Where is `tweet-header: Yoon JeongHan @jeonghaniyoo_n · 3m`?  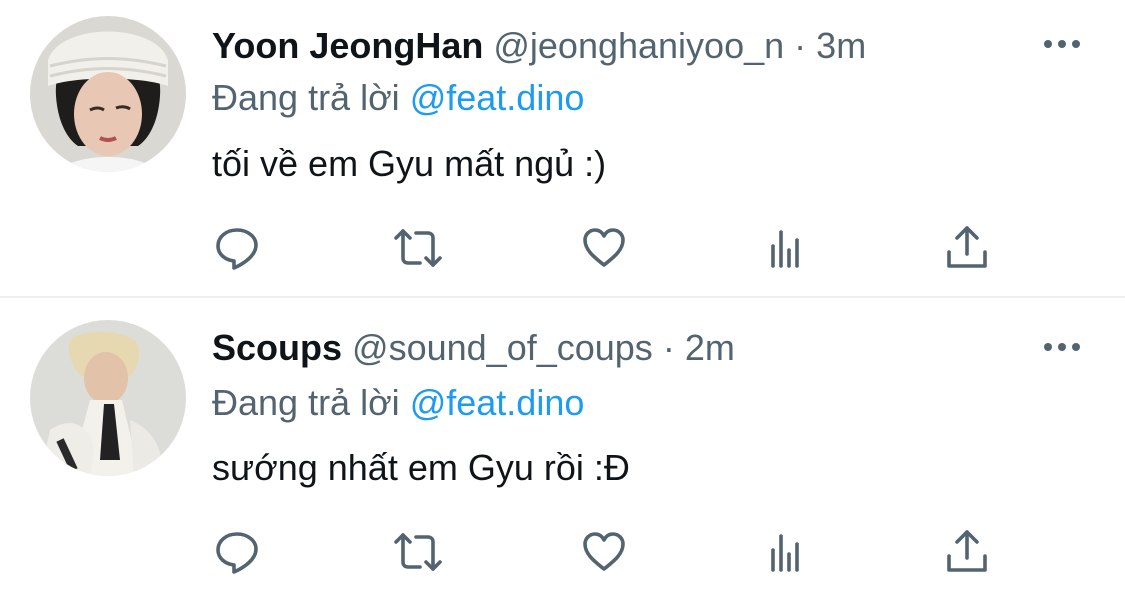
tweet-header: Yoon JeongHan @jeonghaniyoo_n · 3m is located at coordinates (539, 46).